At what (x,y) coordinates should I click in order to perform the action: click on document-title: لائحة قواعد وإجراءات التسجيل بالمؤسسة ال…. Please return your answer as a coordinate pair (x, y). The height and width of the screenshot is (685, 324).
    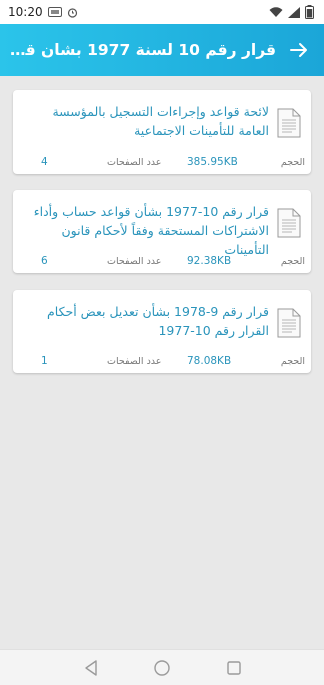
    Looking at the image, I should click on (160, 121).